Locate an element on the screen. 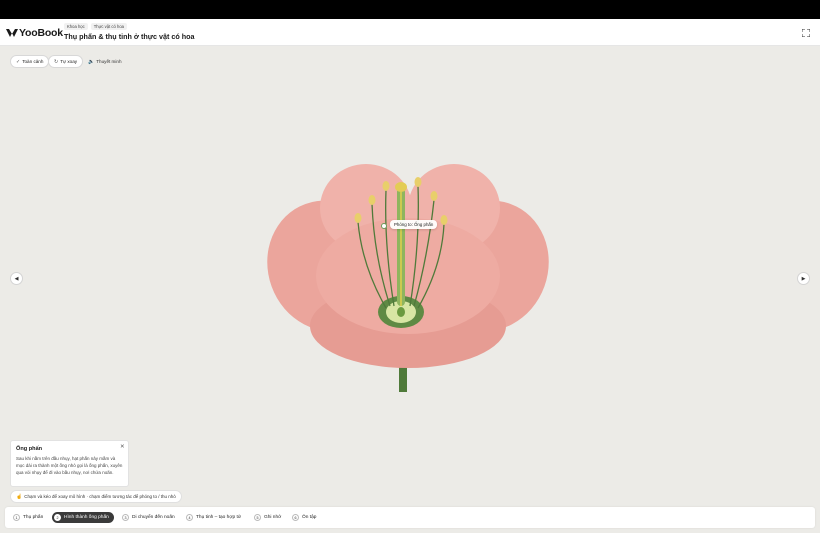 Image resolution: width=820 pixels, height=533 pixels. step-number: 1 is located at coordinates (16, 517).